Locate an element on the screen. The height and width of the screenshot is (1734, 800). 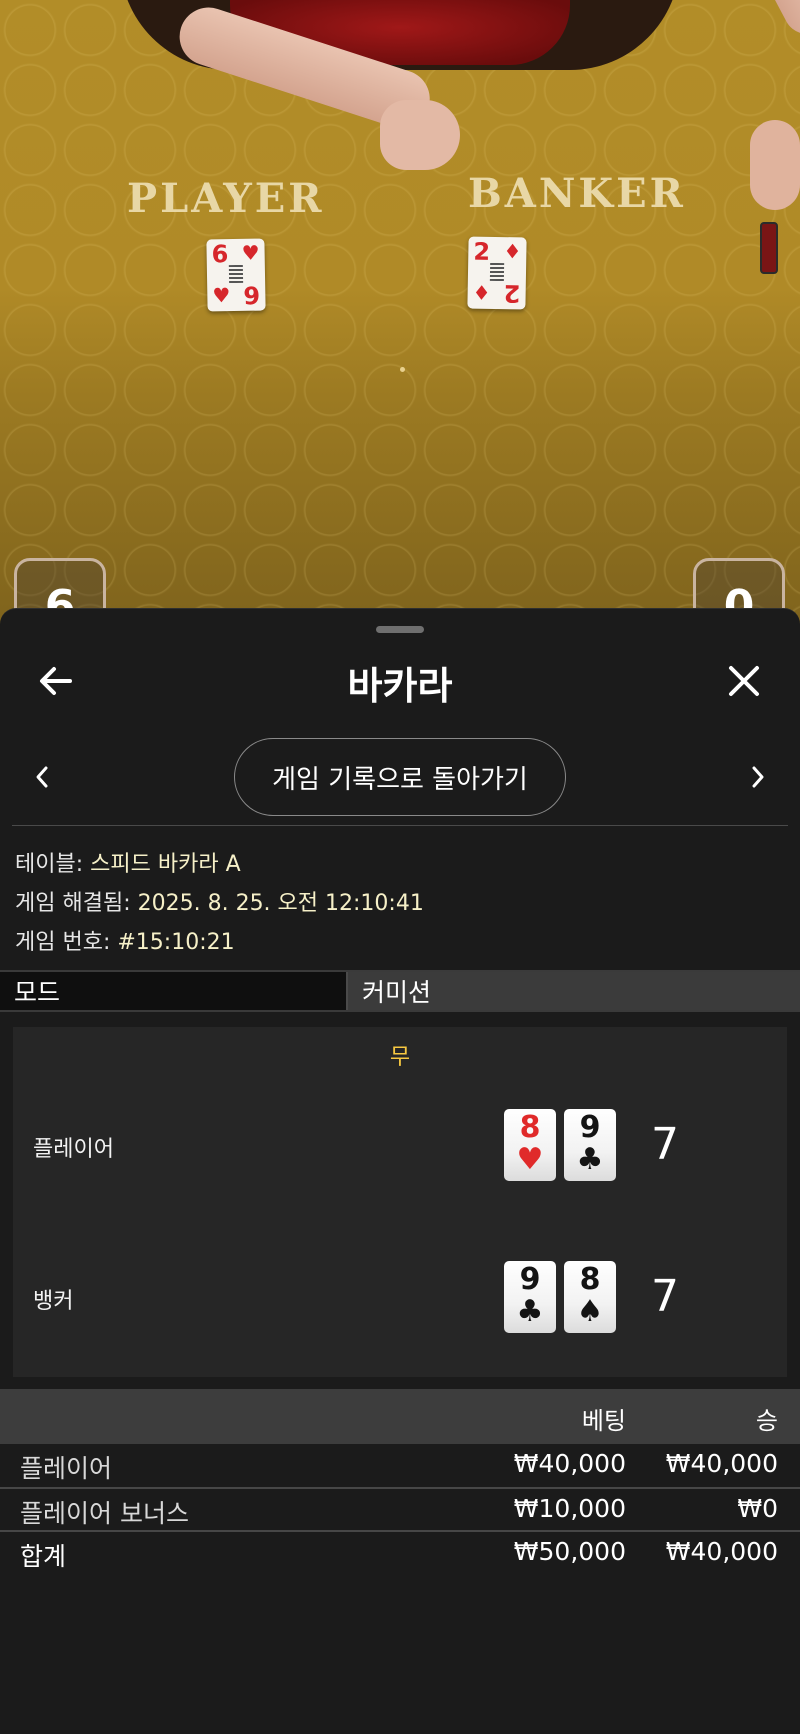
back-to-history-button: 게임 기록으로 돌아가기 is located at coordinates (400, 777).